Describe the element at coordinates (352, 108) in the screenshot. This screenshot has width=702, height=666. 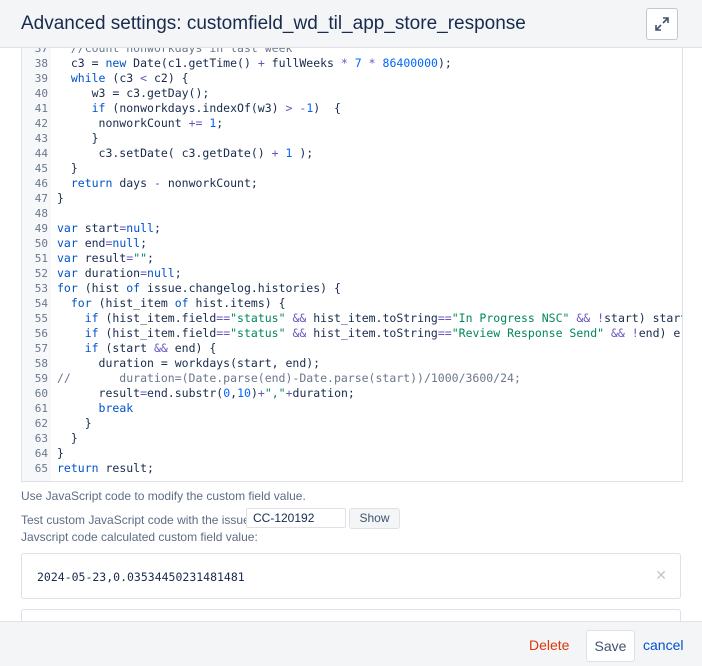
I see `code-line: 41 if (nonworkdays.indexOf(w3) > -1) {` at that location.